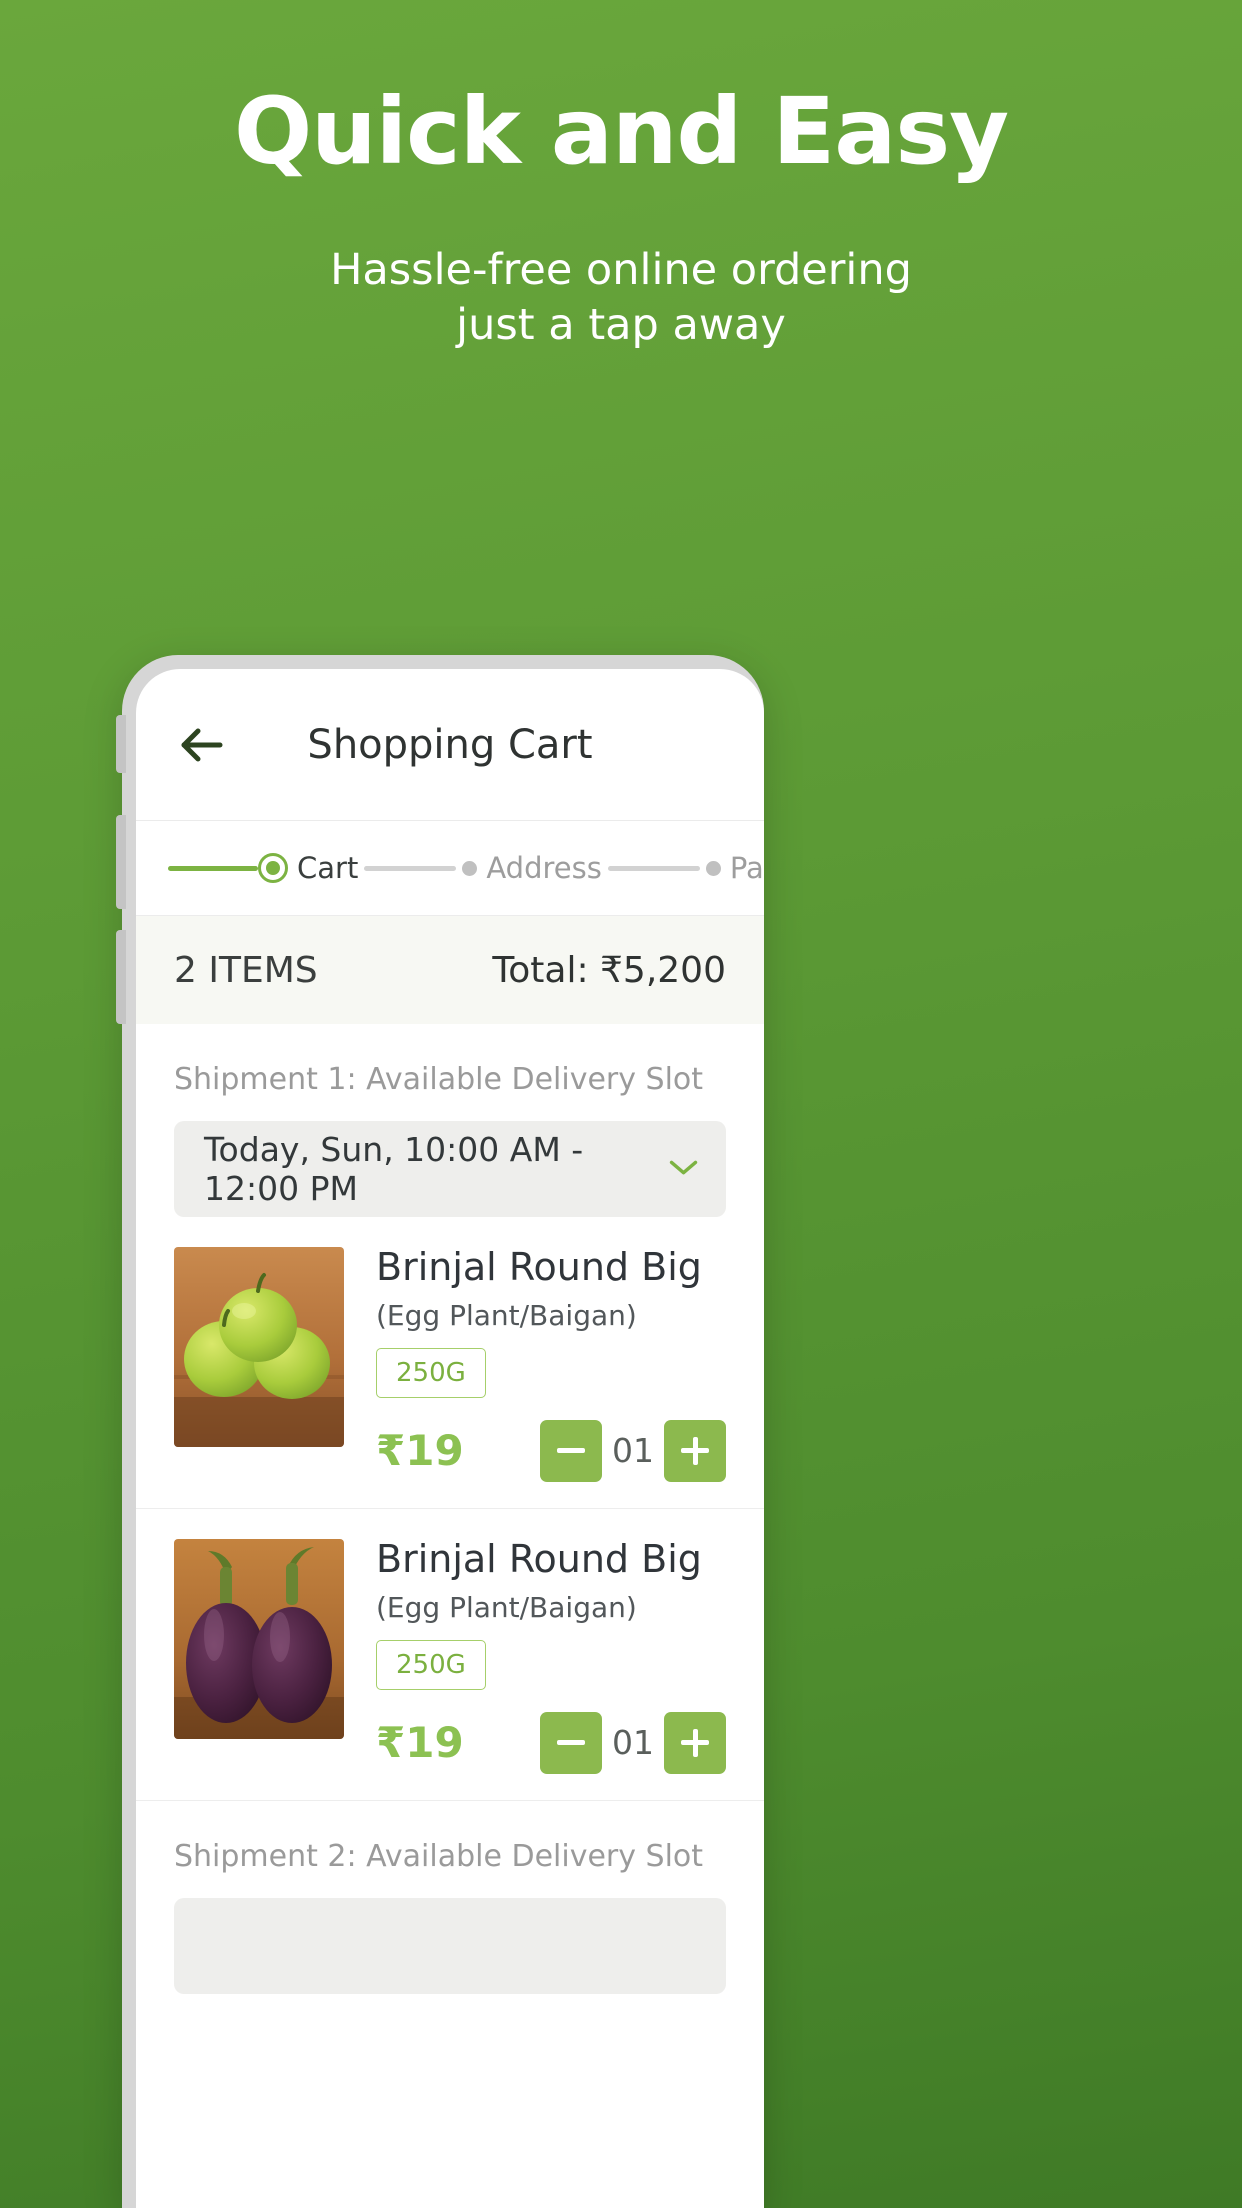 The image size is (1242, 2208). I want to click on phone-silent-switch, so click(121, 744).